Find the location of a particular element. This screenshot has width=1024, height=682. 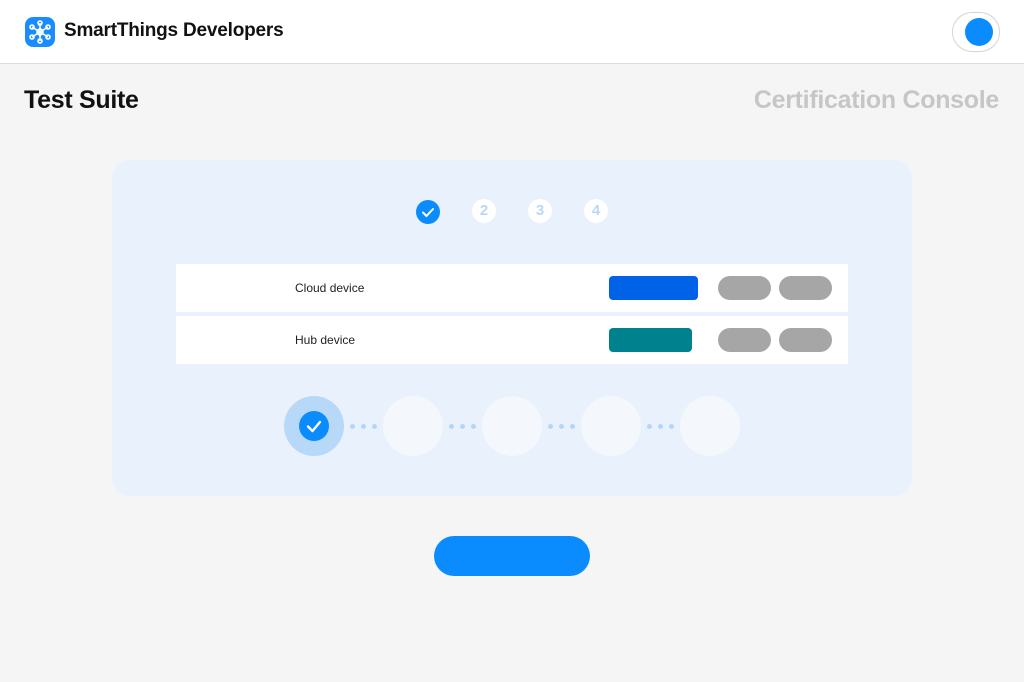

device-label: Cloud device is located at coordinates (330, 288).